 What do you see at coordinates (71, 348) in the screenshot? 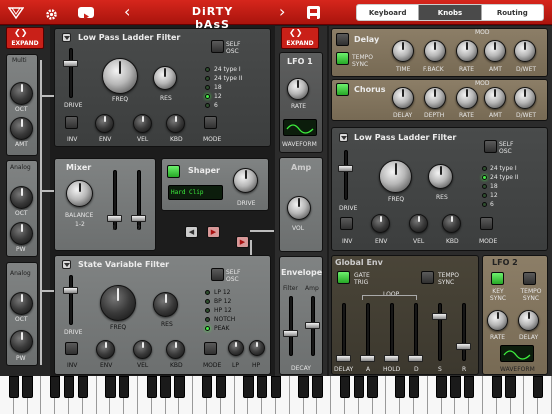
I see `svf-inv-button` at bounding box center [71, 348].